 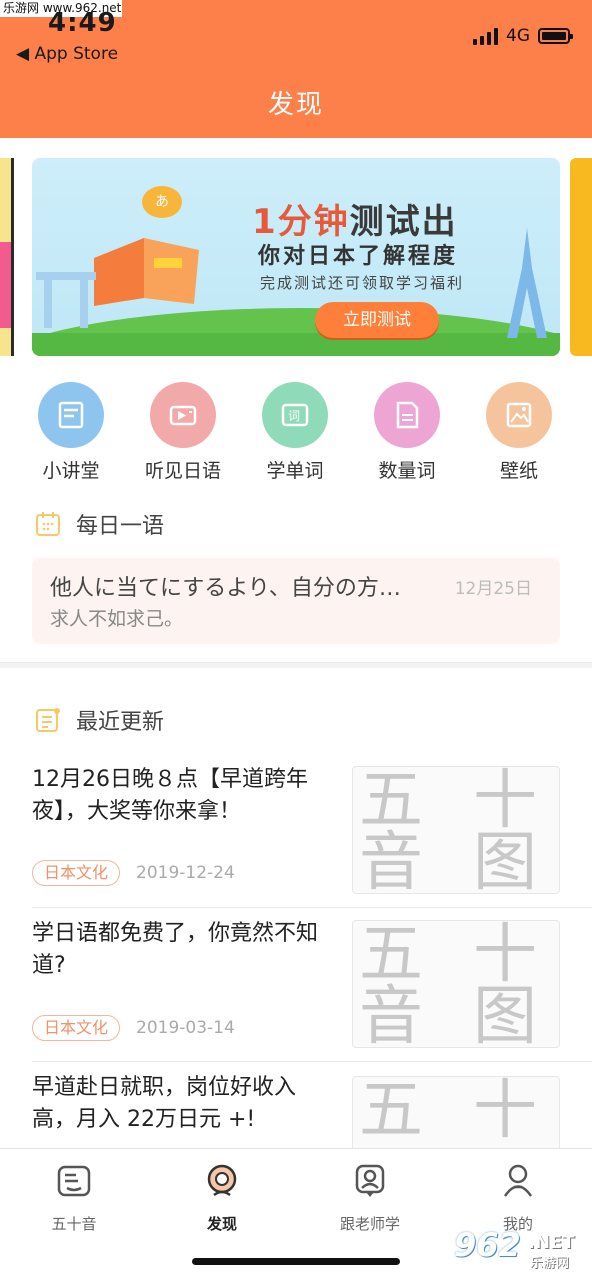 I want to click on quick-icon-listening: 听见日语, so click(x=183, y=432).